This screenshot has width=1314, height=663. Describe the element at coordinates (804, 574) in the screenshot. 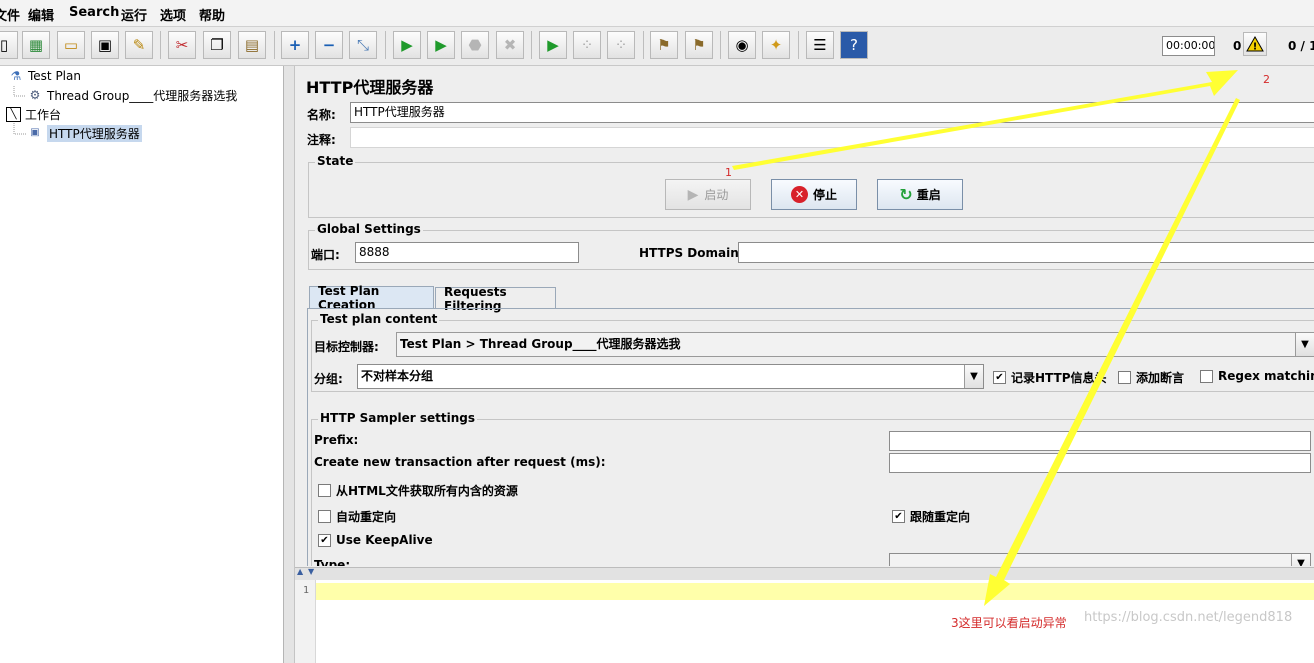

I see `horizontal-splitter: ▲ ▼` at that location.